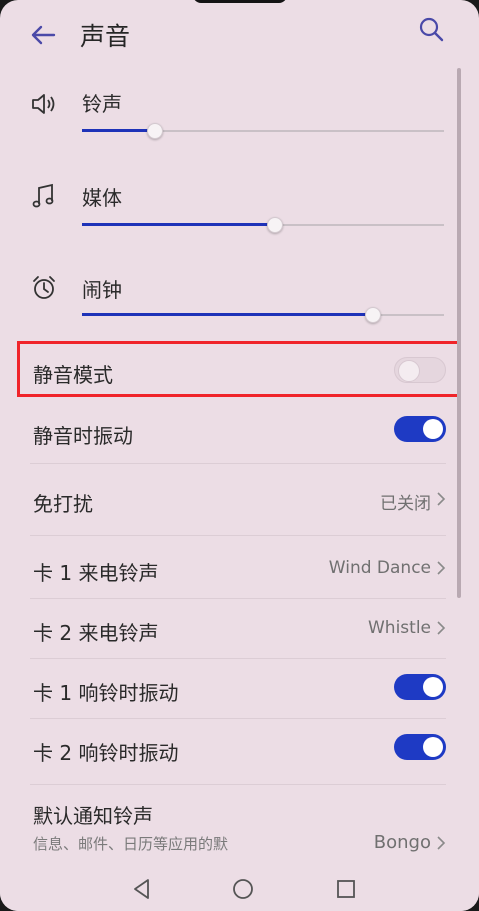 Image resolution: width=479 pixels, height=911 pixels. I want to click on app-header: 声音, so click(239, 33).